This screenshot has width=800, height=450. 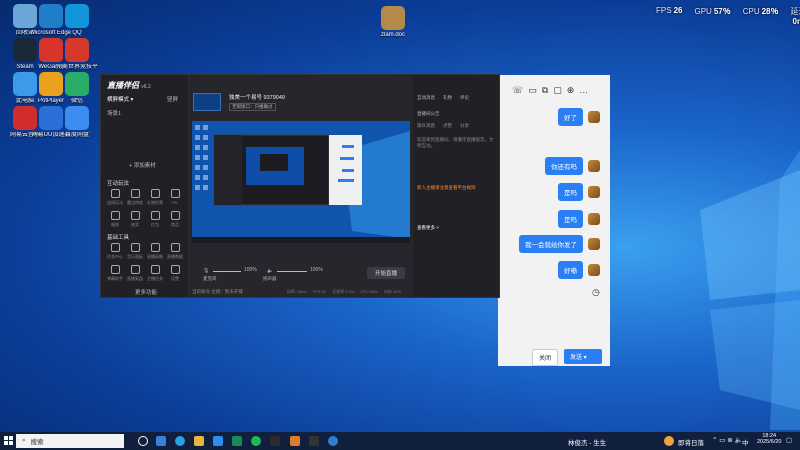 What do you see at coordinates (180, 441) in the screenshot?
I see `edge-icon` at bounding box center [180, 441].